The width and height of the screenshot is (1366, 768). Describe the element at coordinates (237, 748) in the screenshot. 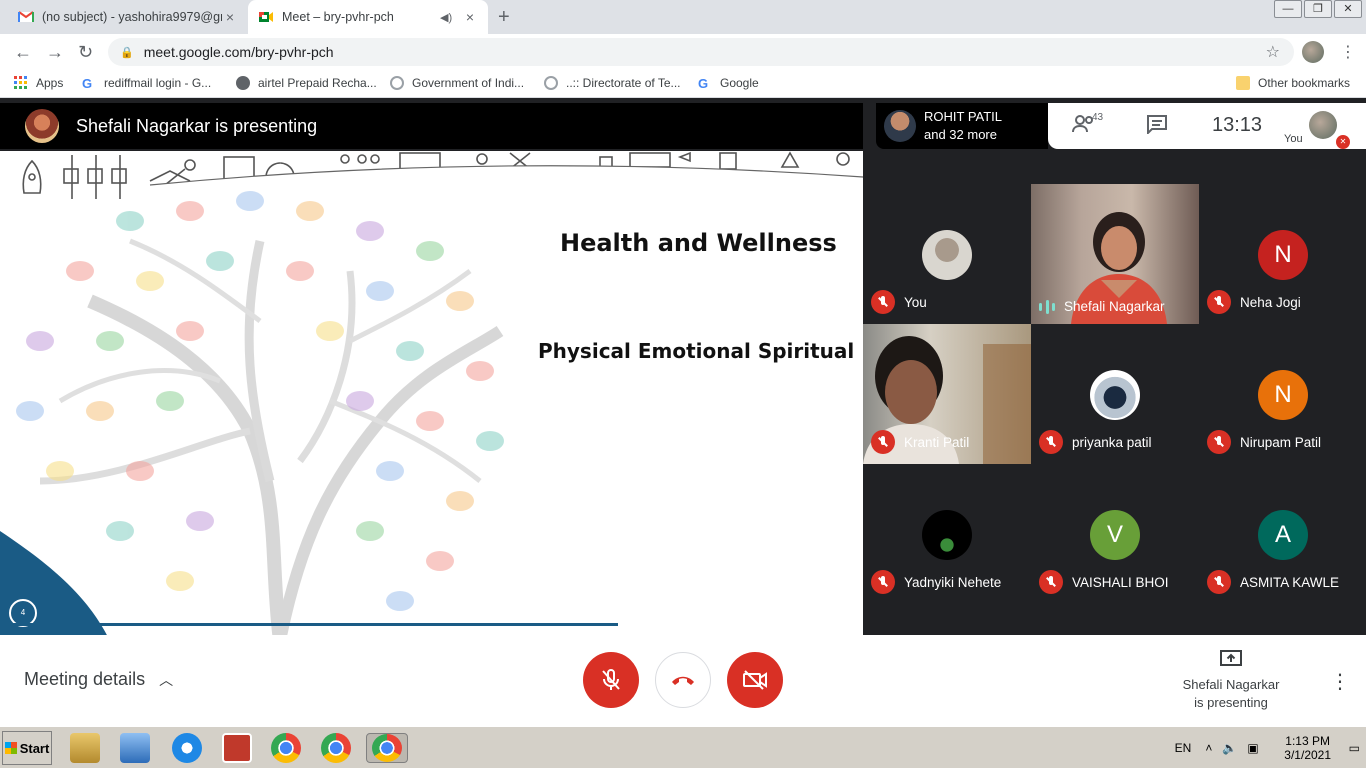

I see `pdf-viewer-icon` at that location.